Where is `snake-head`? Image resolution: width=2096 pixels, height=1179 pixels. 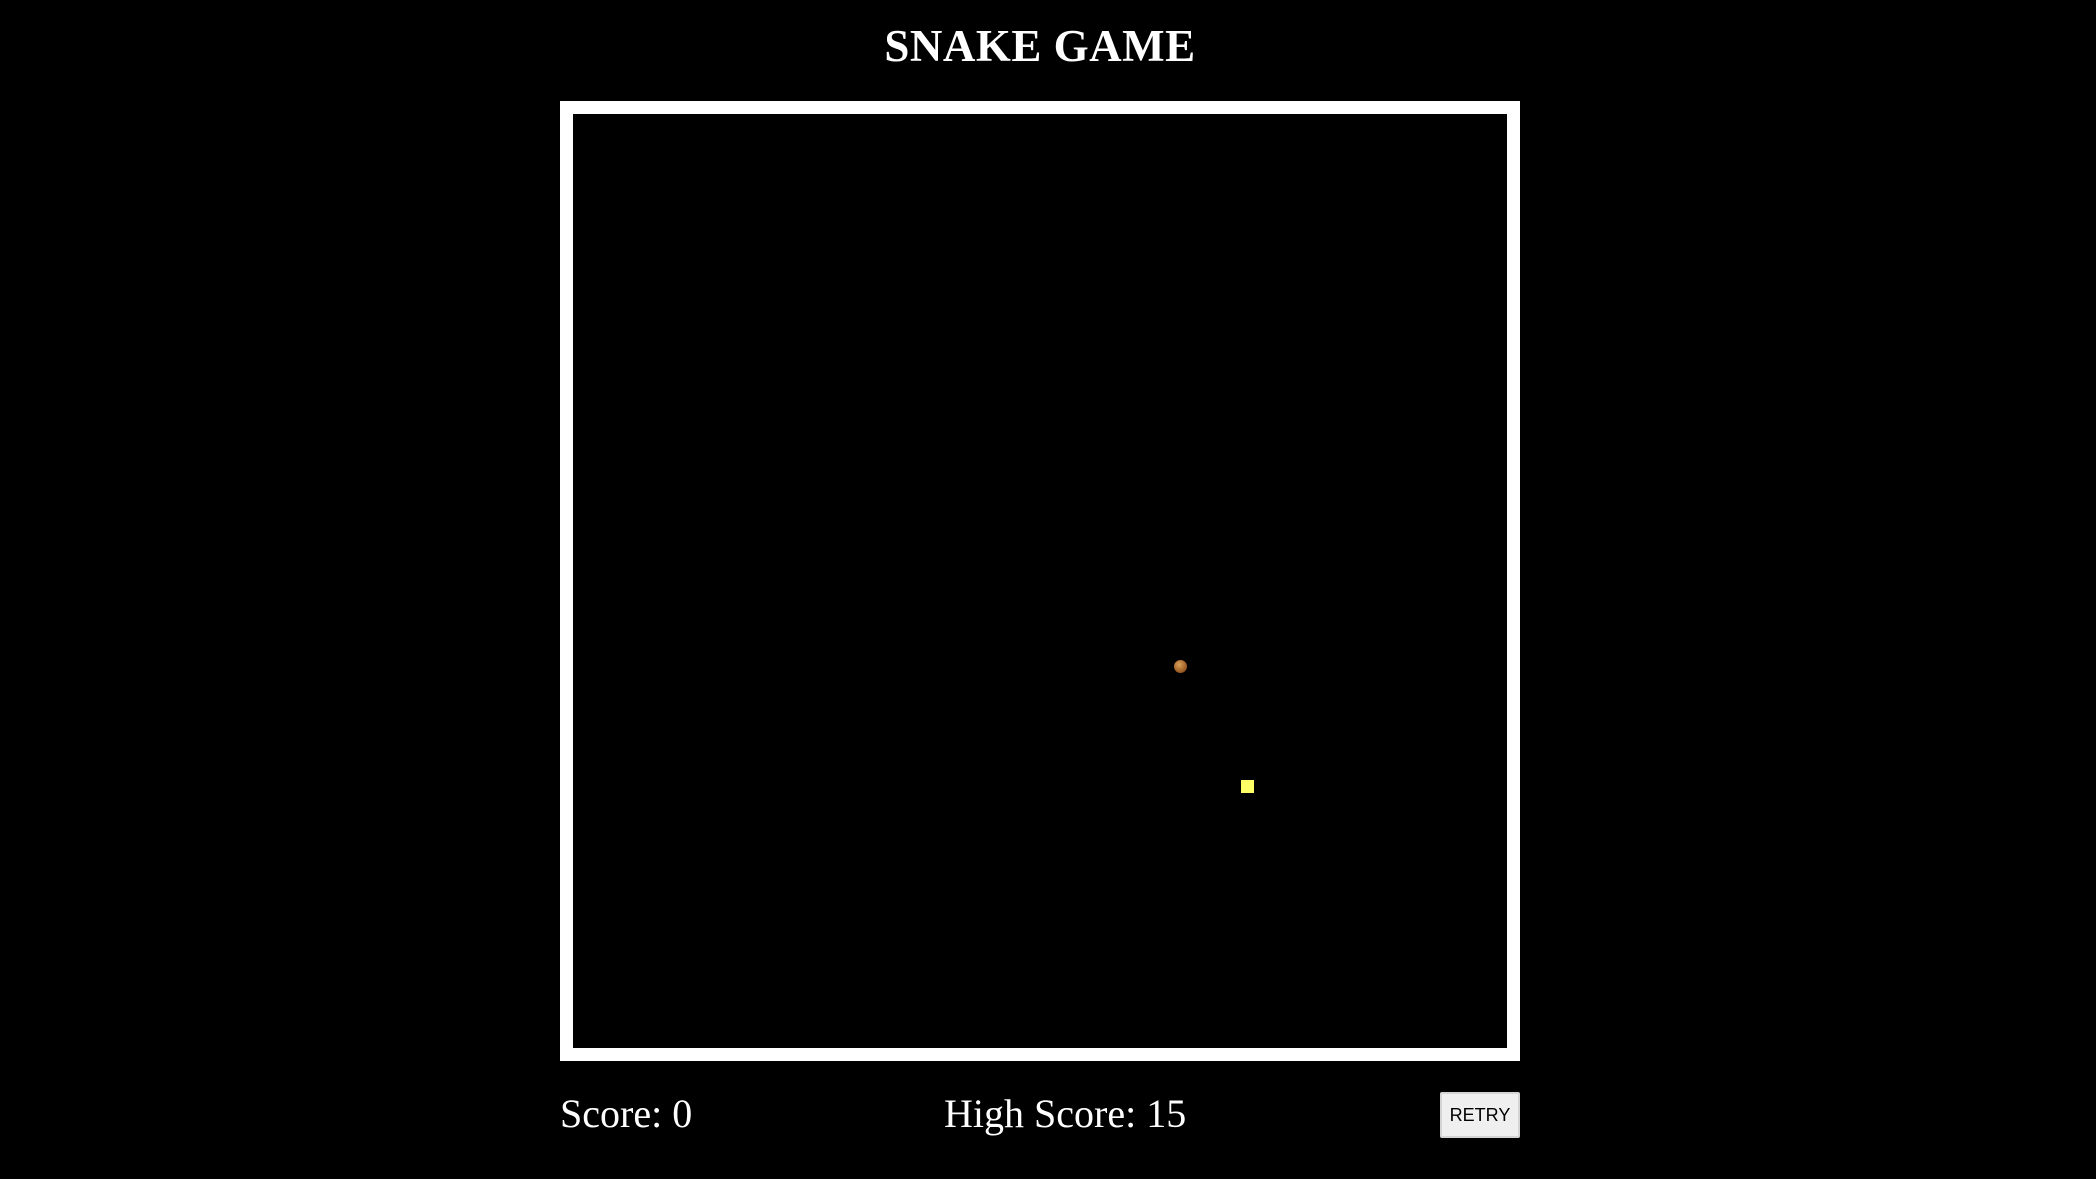 snake-head is located at coordinates (1247, 786).